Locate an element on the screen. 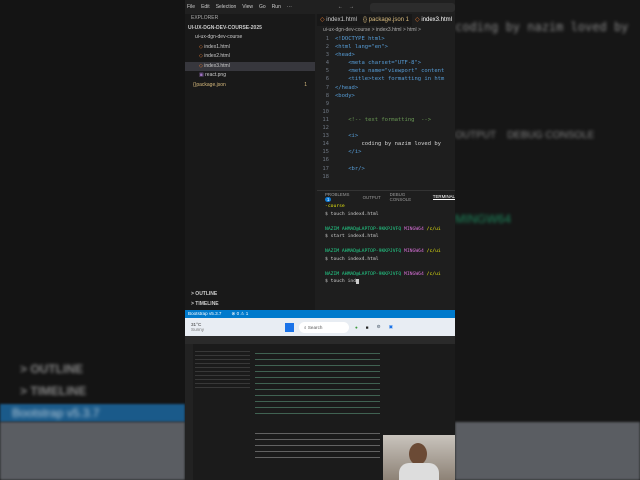  panel-tabs: PROBLEMS 1 OUTPUT DEBUG CONSOLE TERMINAL is located at coordinates (386, 197).